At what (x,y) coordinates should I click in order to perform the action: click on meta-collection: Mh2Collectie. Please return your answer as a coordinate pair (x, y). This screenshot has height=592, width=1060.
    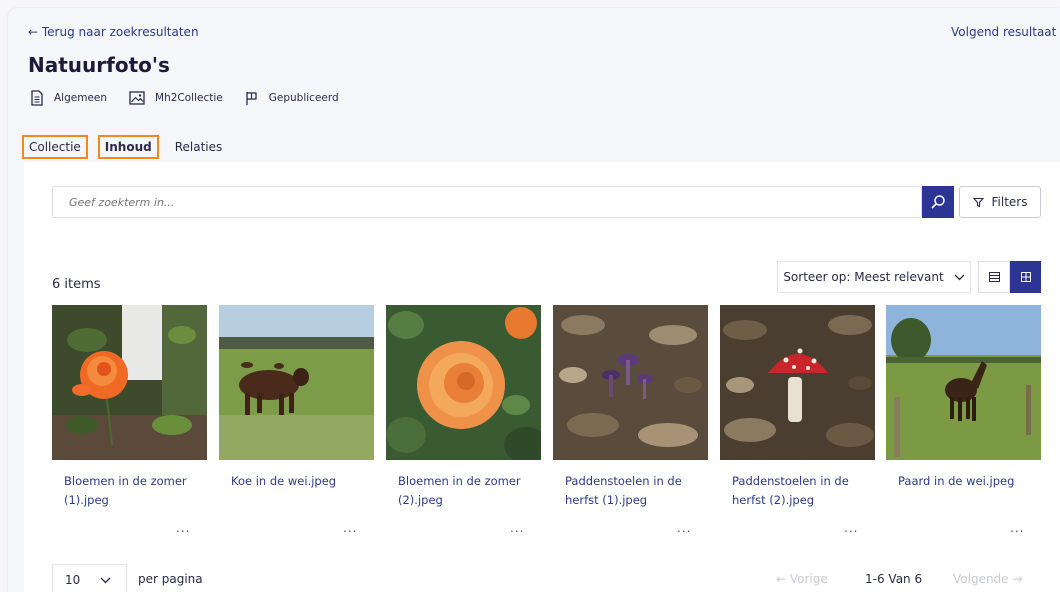
    Looking at the image, I should click on (176, 98).